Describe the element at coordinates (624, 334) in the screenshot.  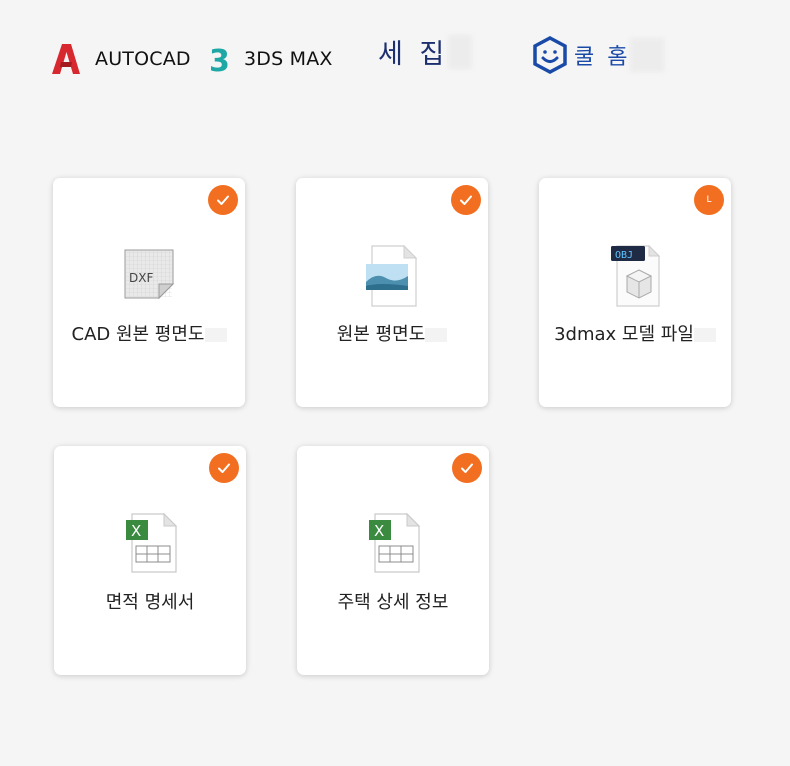
I see `card-label-3dmax-model: 3dmax 모델 파일` at that location.